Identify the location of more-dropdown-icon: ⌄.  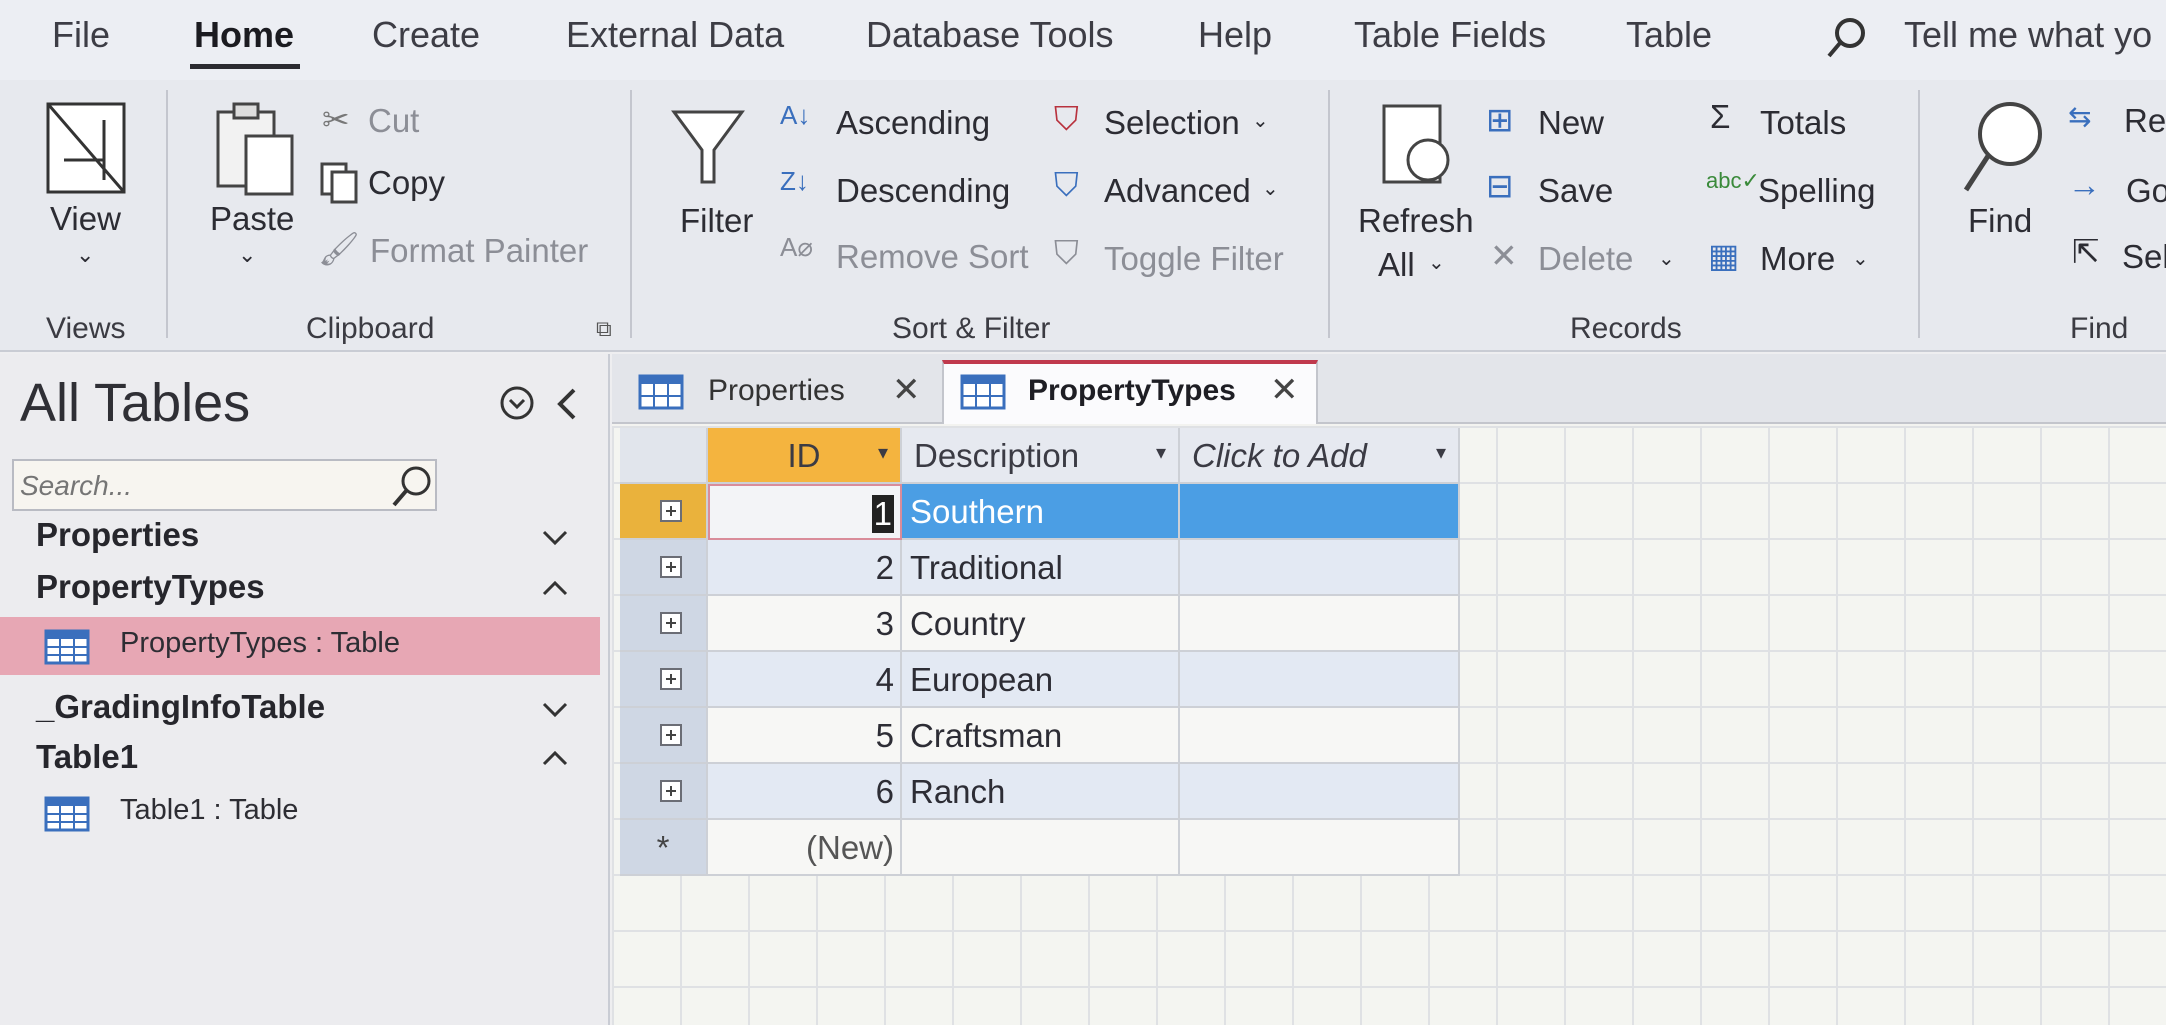
(1860, 258).